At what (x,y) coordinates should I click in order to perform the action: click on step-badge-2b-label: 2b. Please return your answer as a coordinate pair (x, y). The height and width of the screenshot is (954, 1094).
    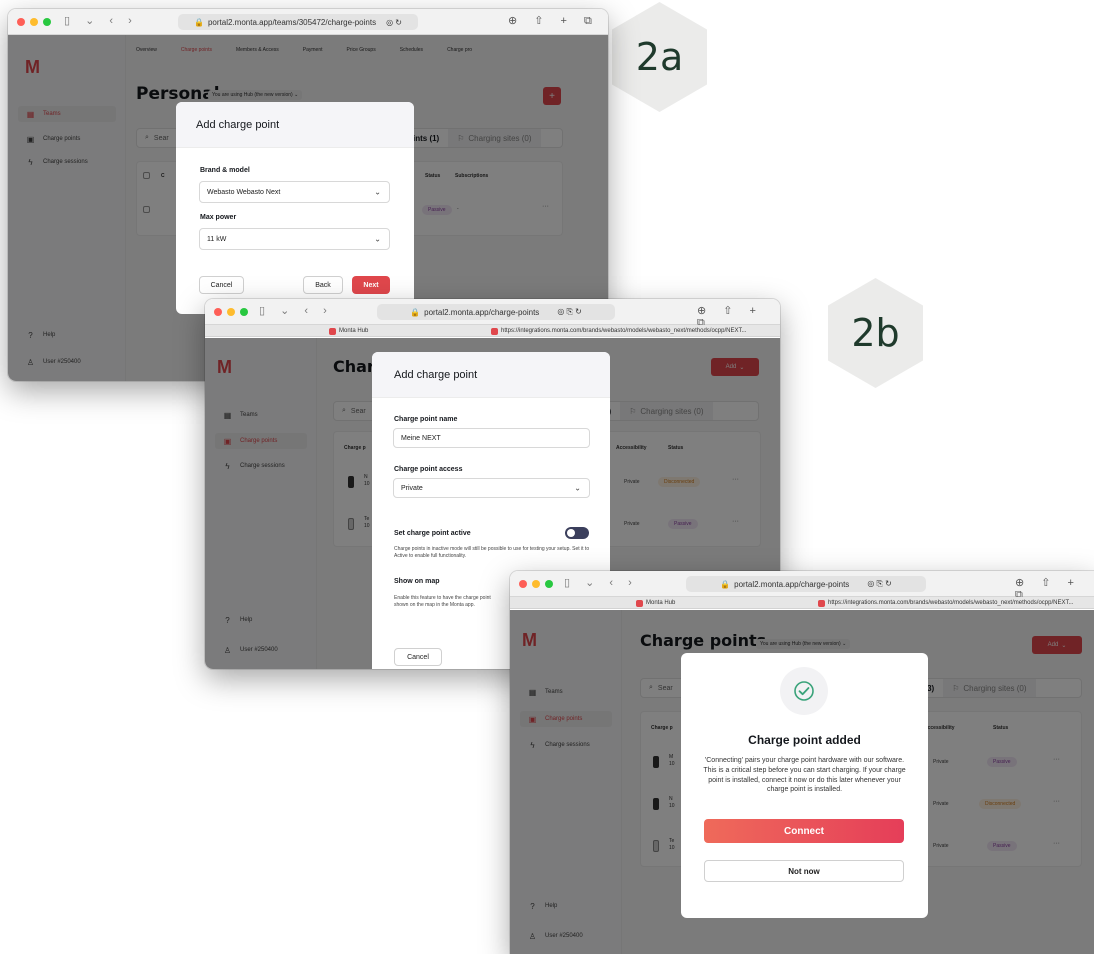
    Looking at the image, I should click on (875, 333).